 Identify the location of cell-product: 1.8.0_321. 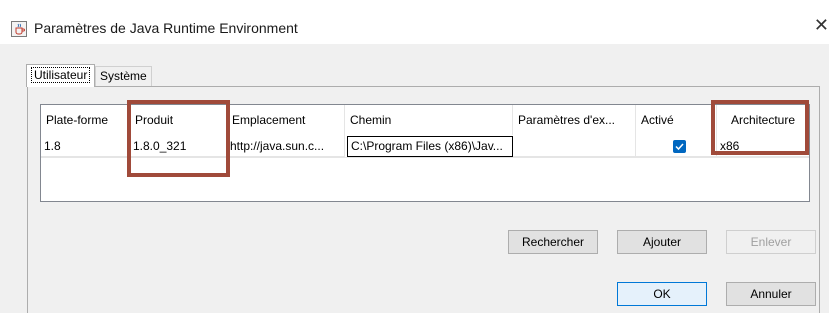
(178, 146).